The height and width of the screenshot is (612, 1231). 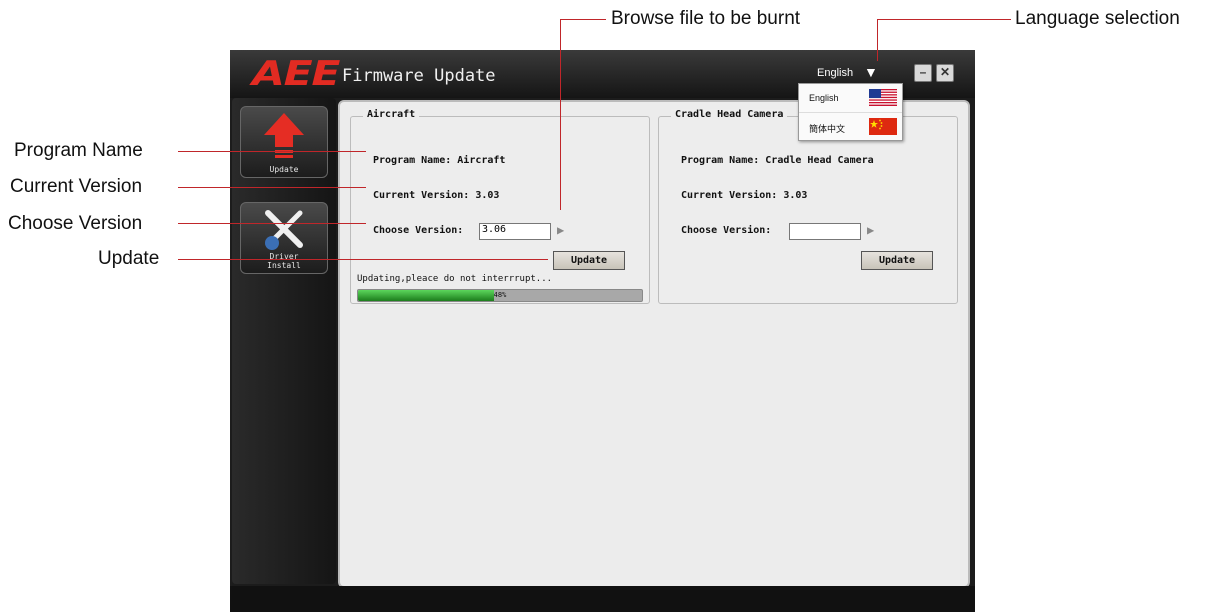 What do you see at coordinates (871, 72) in the screenshot?
I see `chevron-down-icon: ▼` at bounding box center [871, 72].